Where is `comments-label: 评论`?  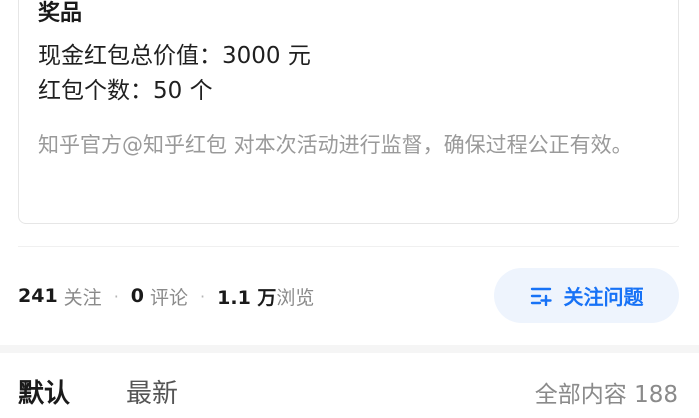 comments-label: 评论 is located at coordinates (169, 296).